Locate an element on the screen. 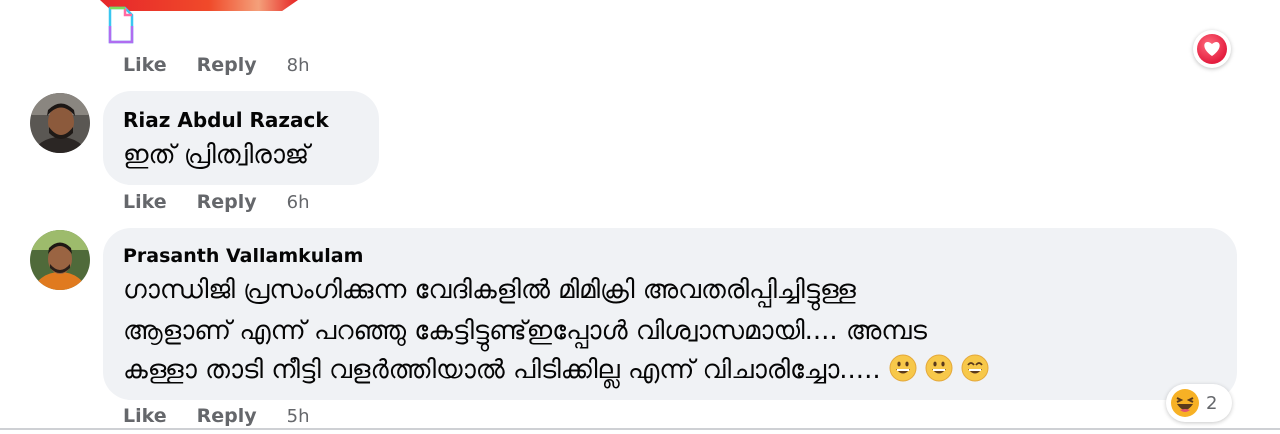 This screenshot has width=1280, height=434. comment-time: 8h is located at coordinates (298, 65).